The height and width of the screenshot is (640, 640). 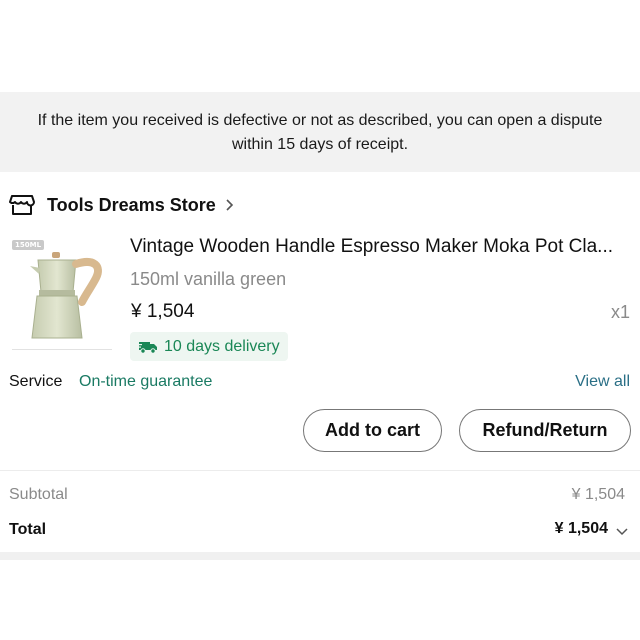 What do you see at coordinates (208, 279) in the screenshot?
I see `product-variant: 150ml vanilla green` at bounding box center [208, 279].